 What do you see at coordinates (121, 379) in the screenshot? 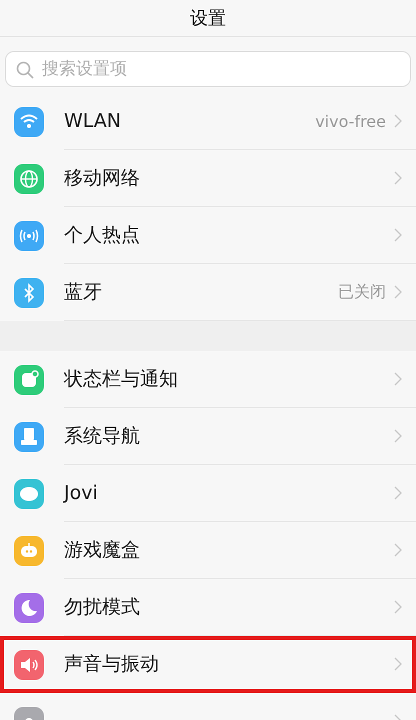
I see `item-label: 状态栏与通知` at bounding box center [121, 379].